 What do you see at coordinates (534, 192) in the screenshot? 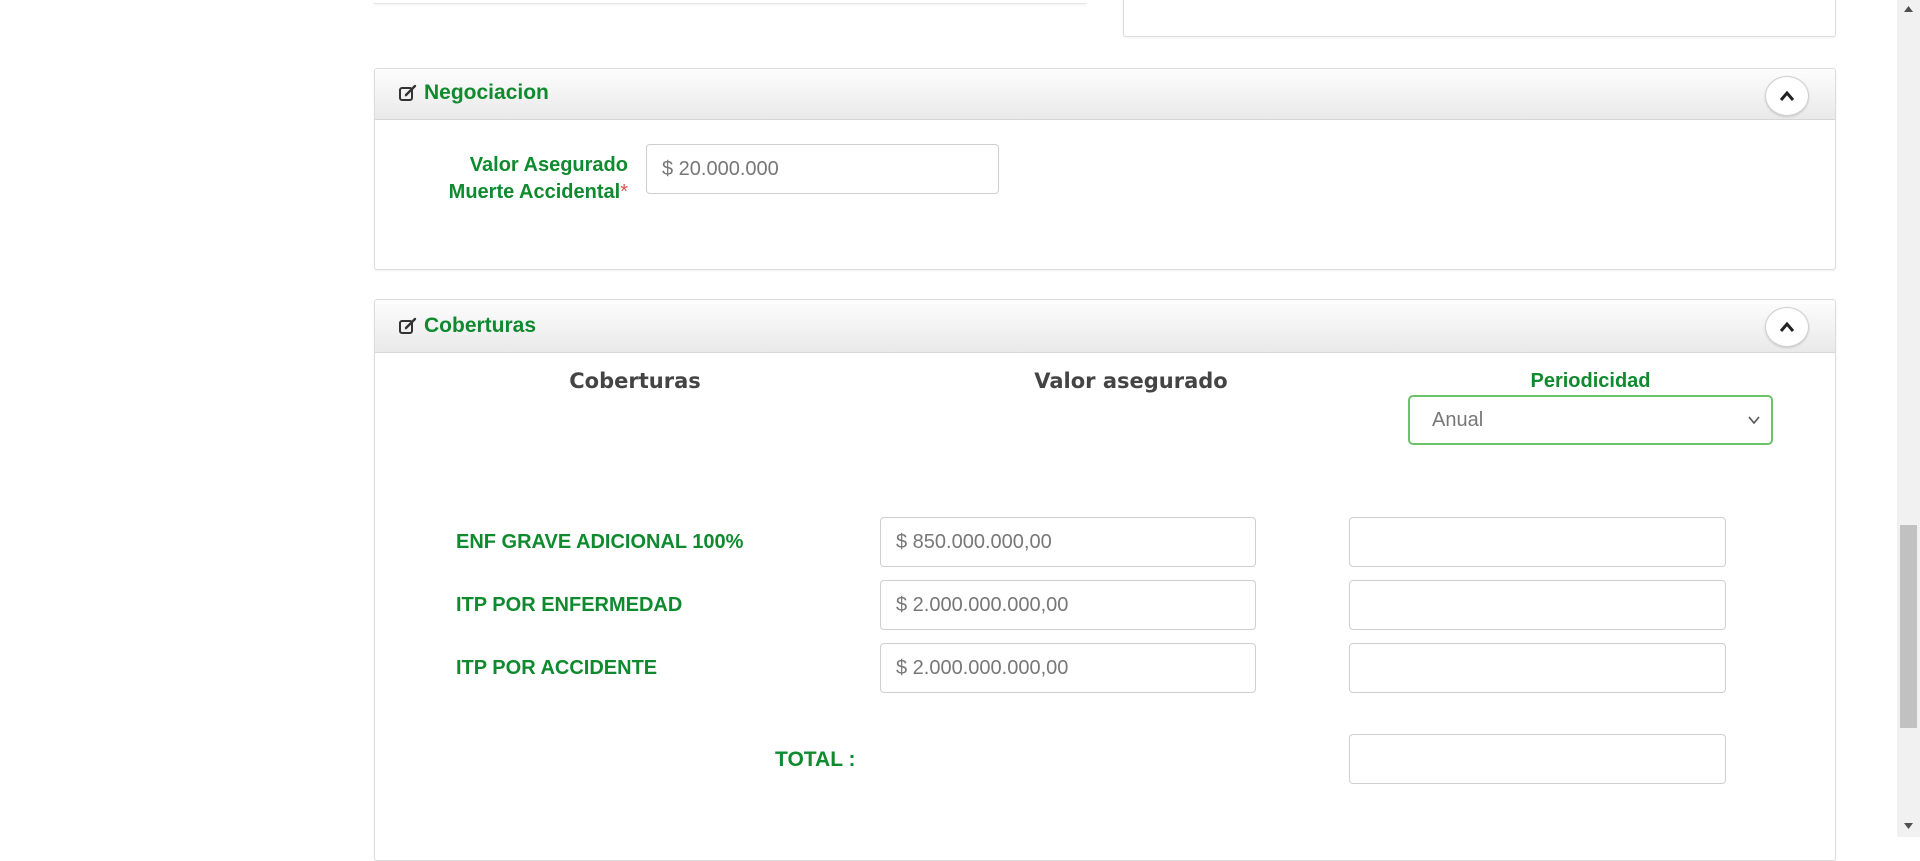
I see `valor-label-line2: Muerte Accidental` at bounding box center [534, 192].